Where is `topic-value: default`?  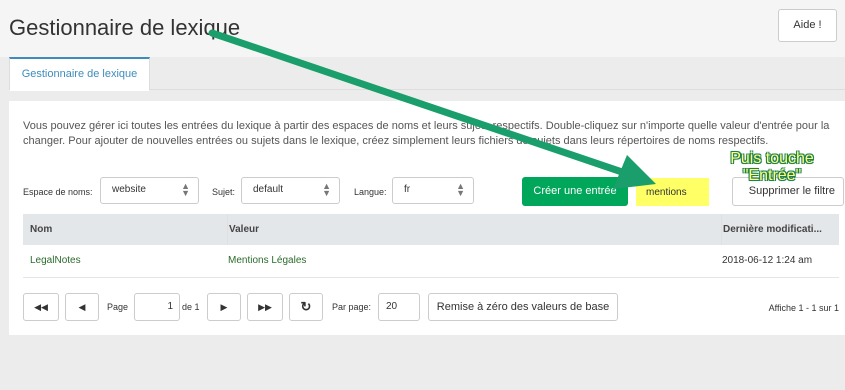 topic-value: default is located at coordinates (268, 189).